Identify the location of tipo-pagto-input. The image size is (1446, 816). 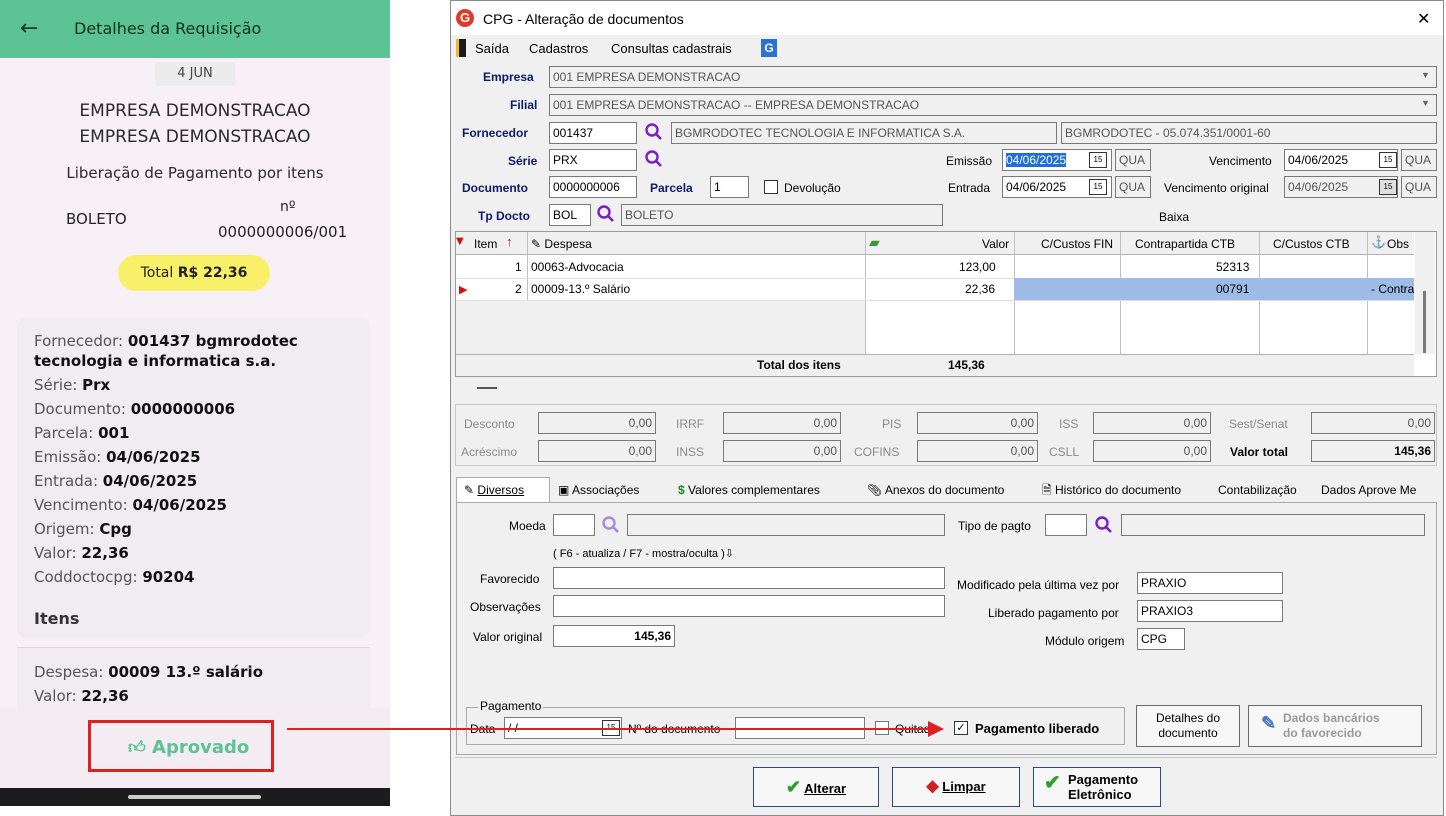
(1066, 525).